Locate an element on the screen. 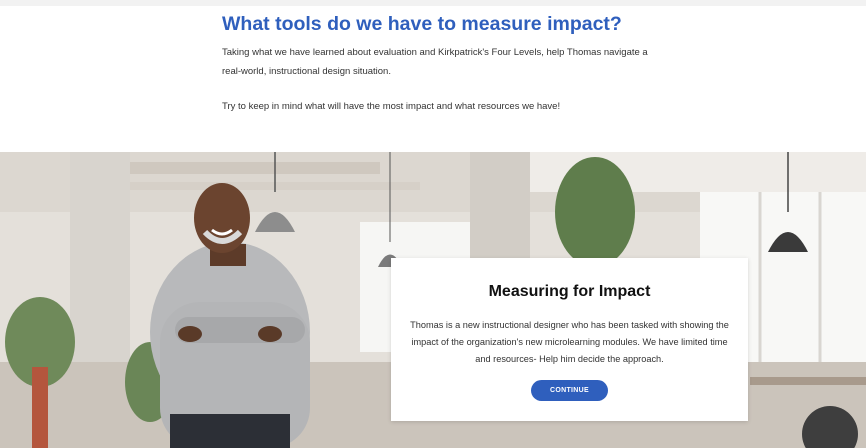 The height and width of the screenshot is (448, 866). card-title: Measuring for Impact is located at coordinates (569, 291).